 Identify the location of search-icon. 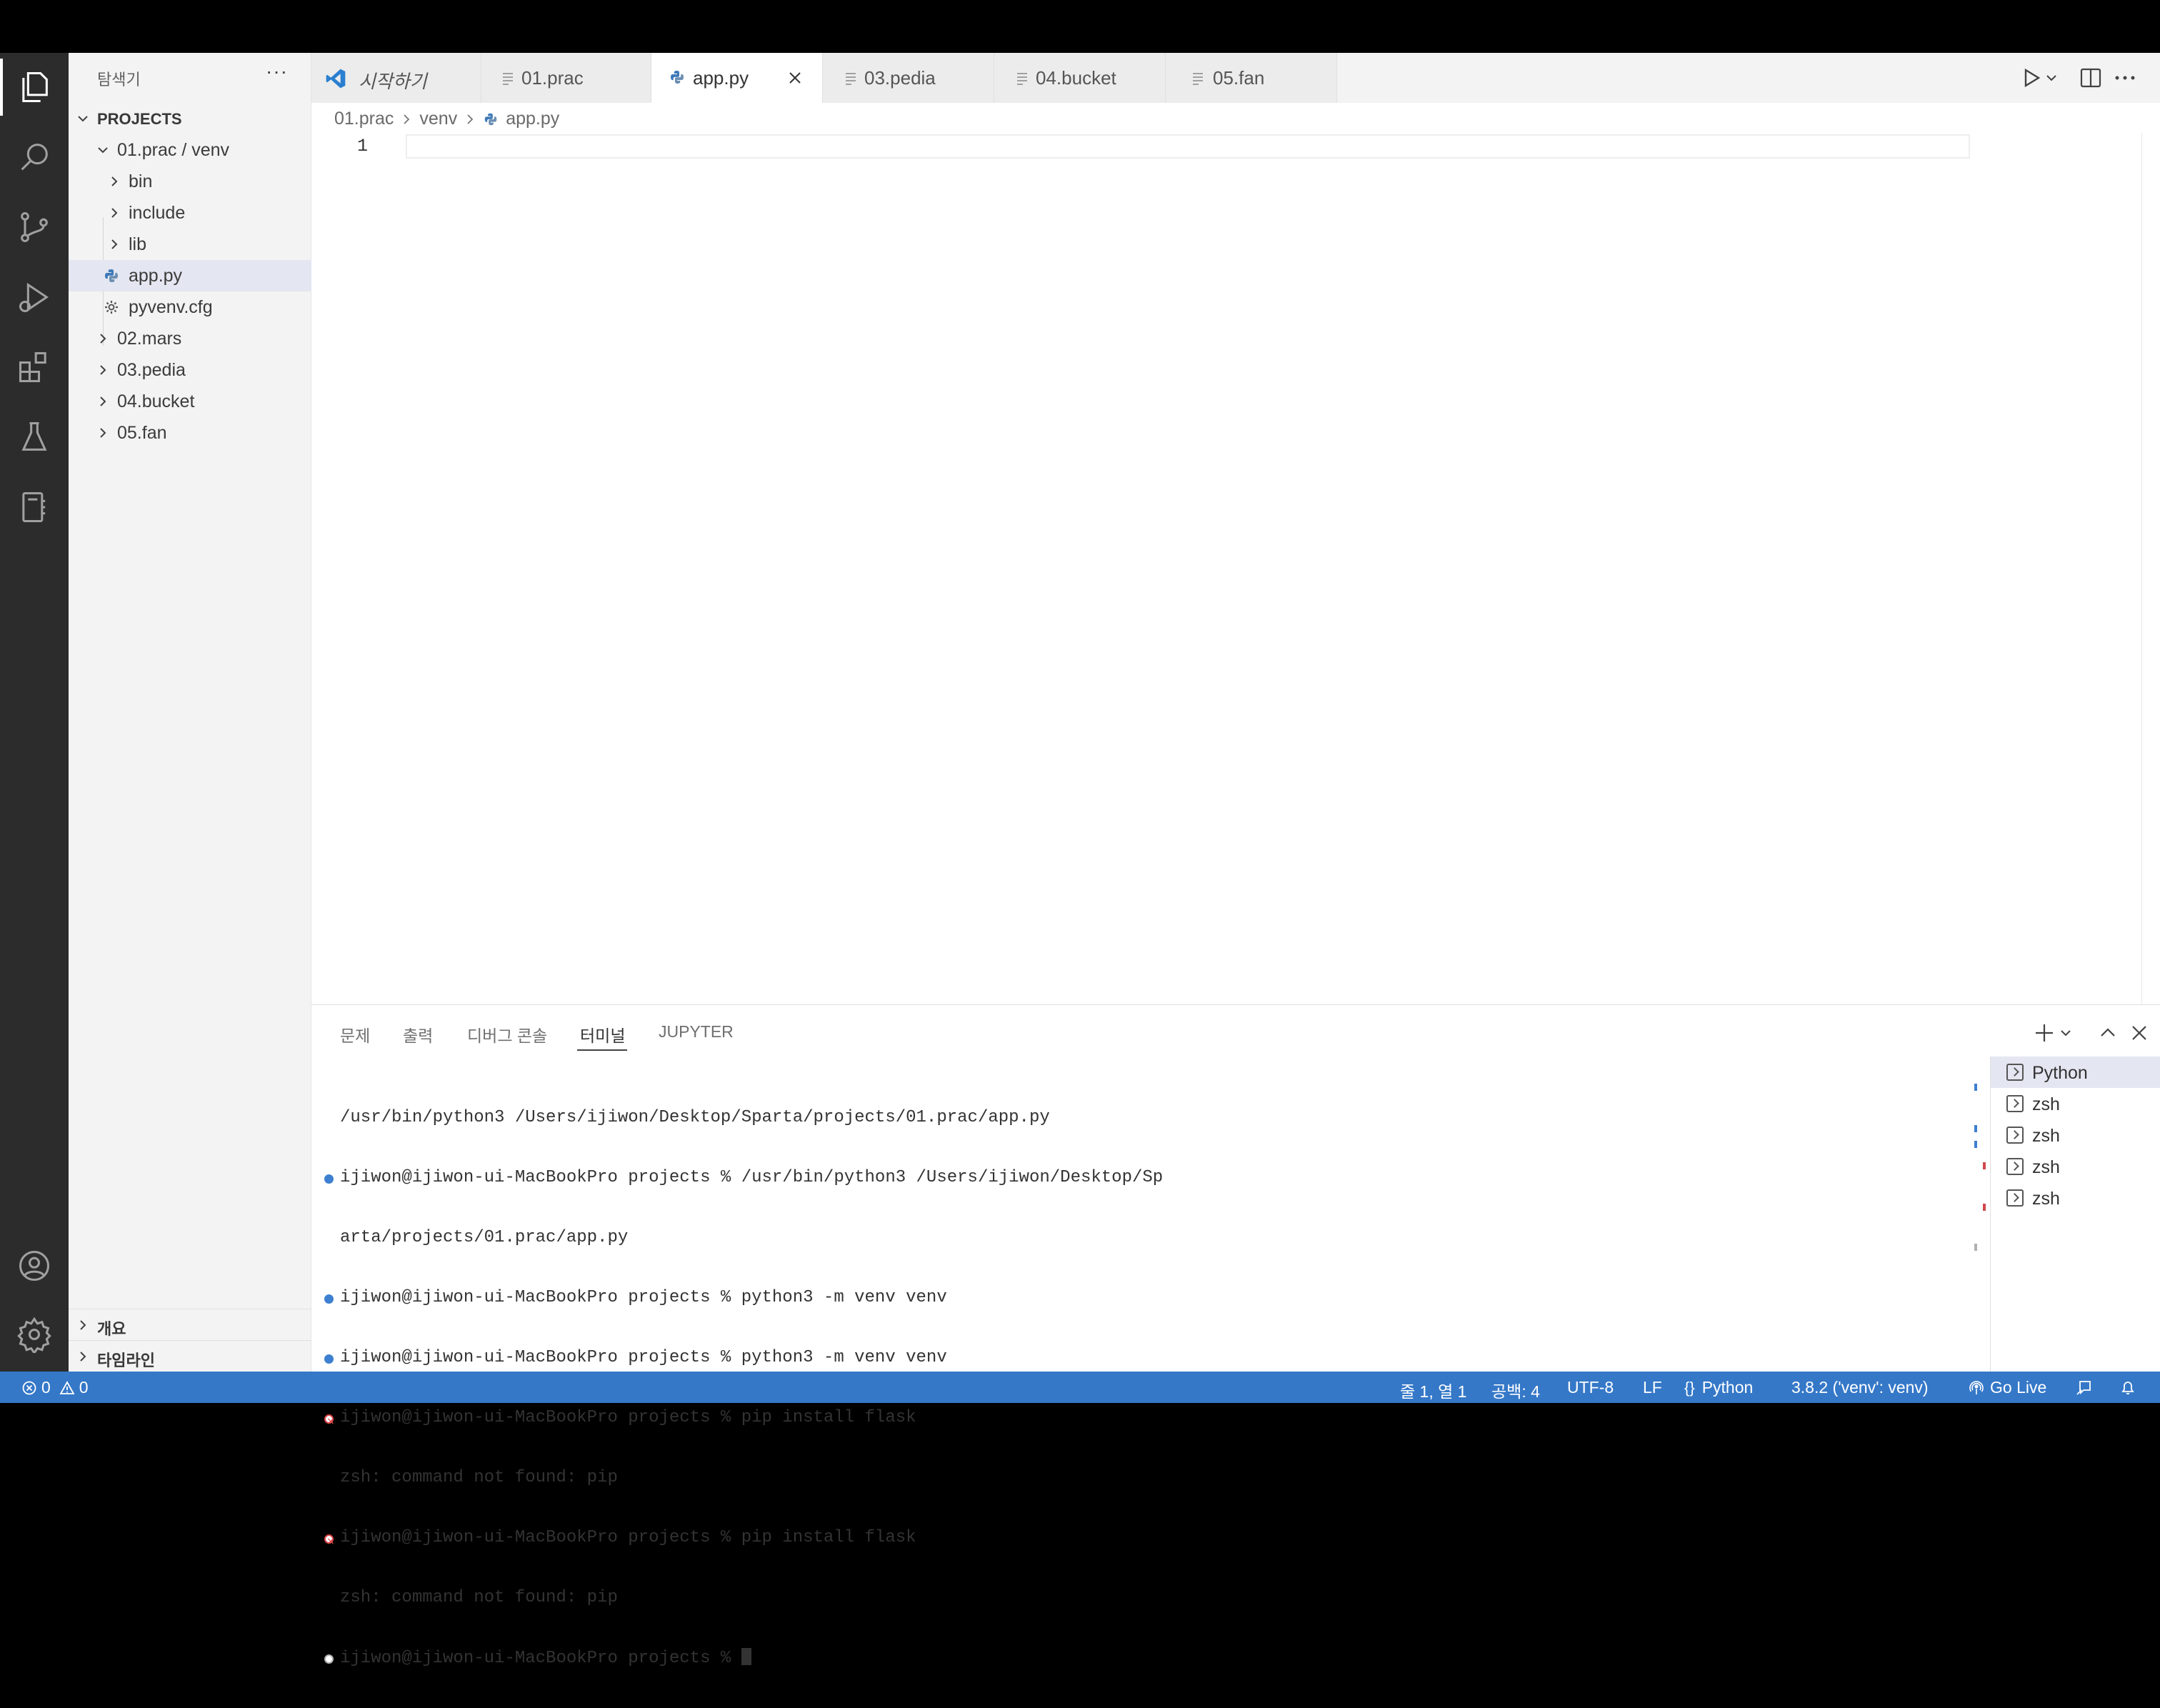
(34, 157).